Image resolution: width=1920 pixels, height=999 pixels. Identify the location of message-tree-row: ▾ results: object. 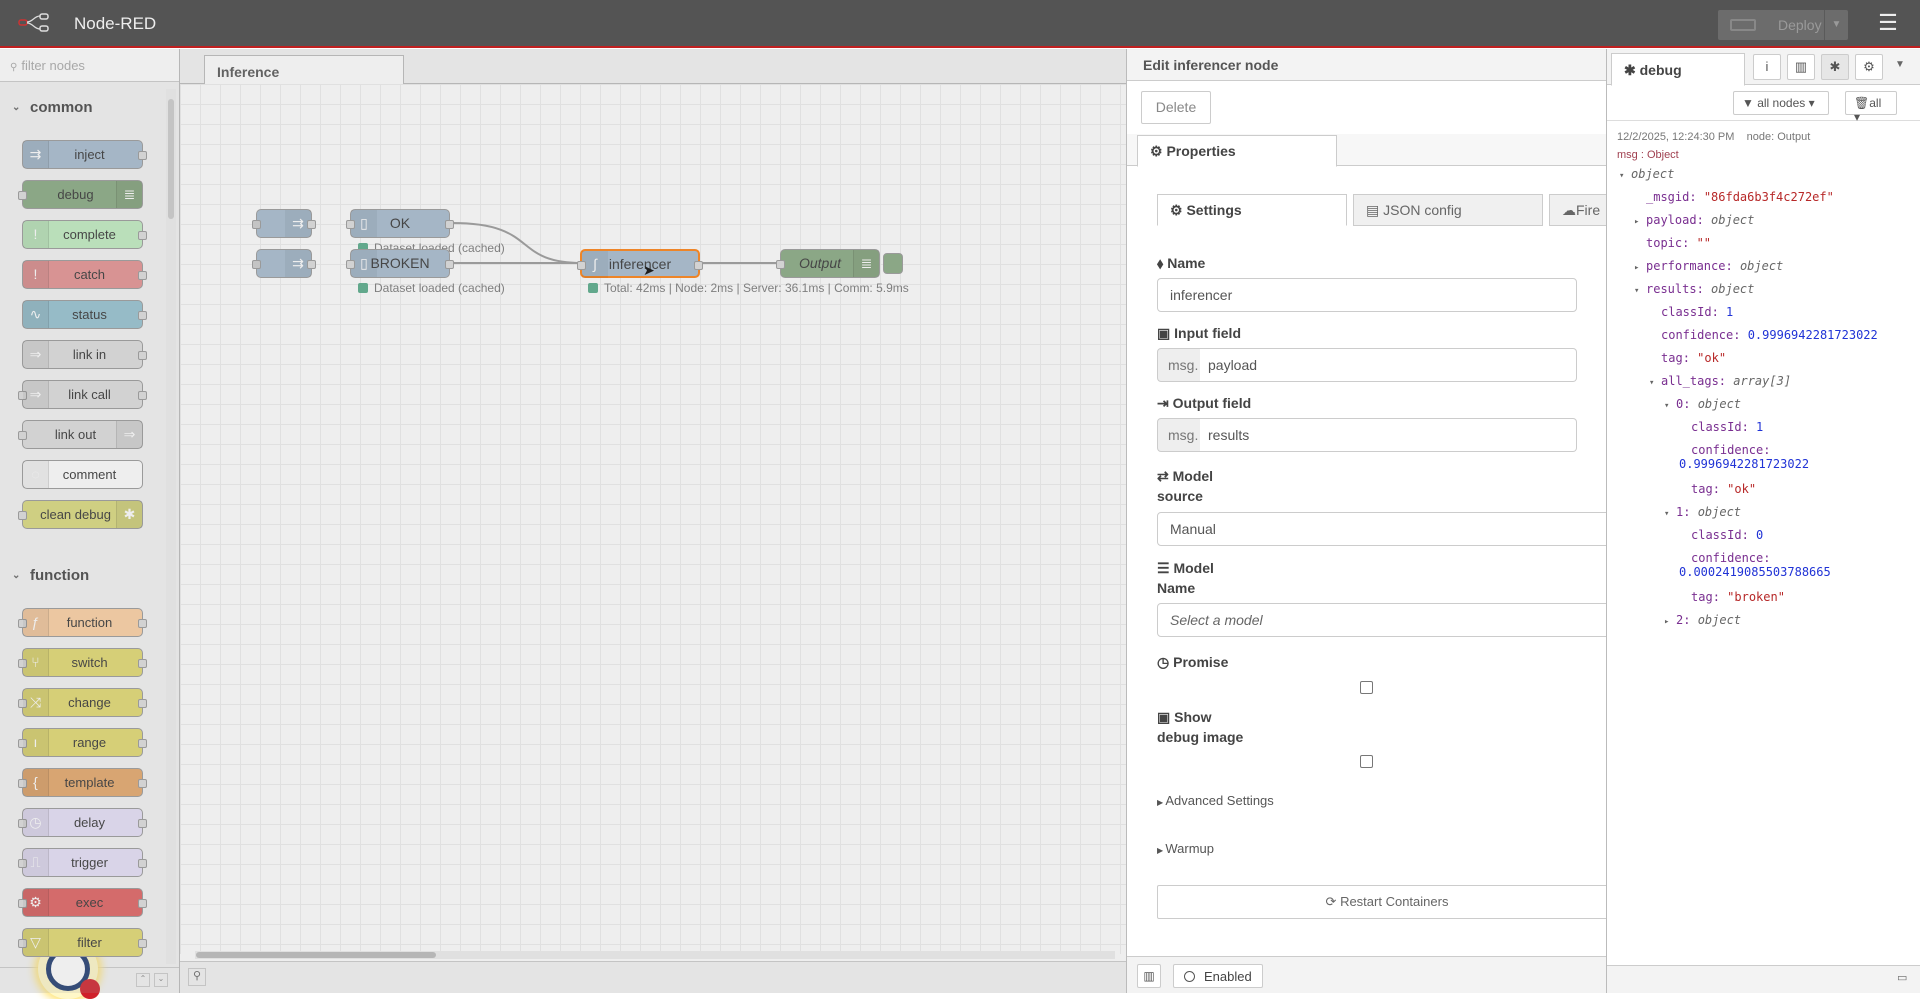
(1694, 289).